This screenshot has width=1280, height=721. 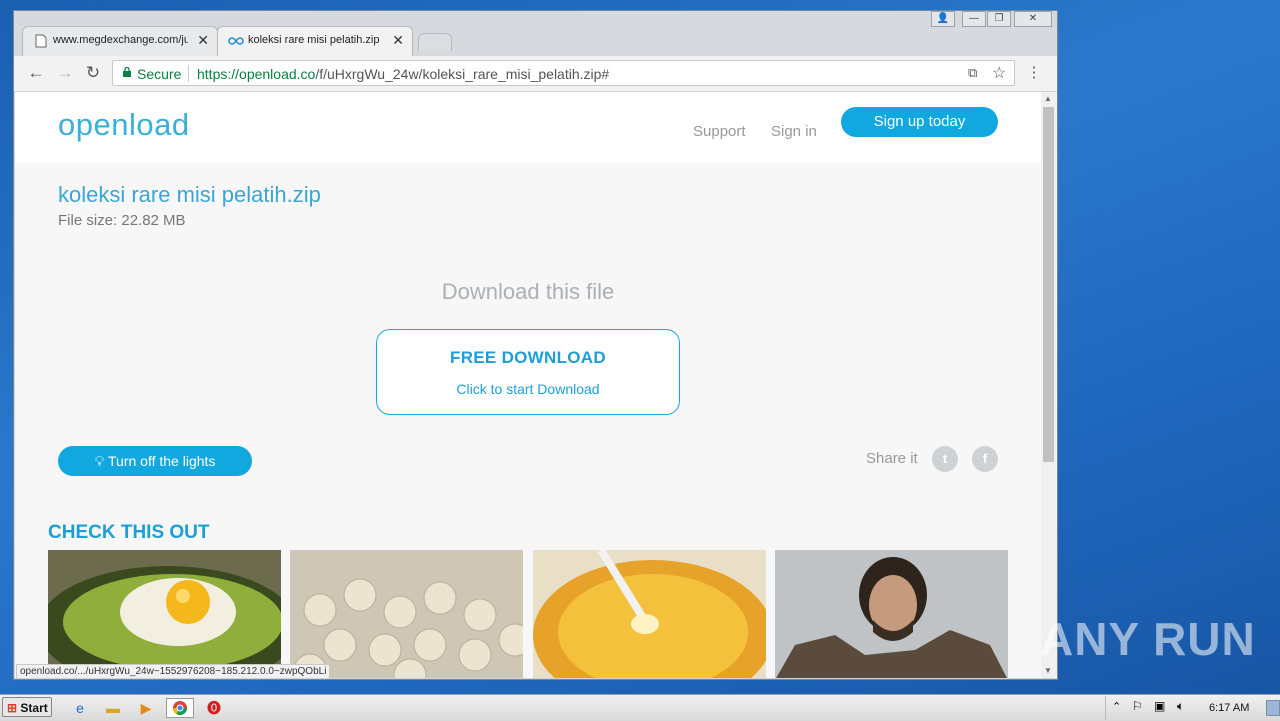 What do you see at coordinates (218, 74) in the screenshot?
I see `url-scheme: https://` at bounding box center [218, 74].